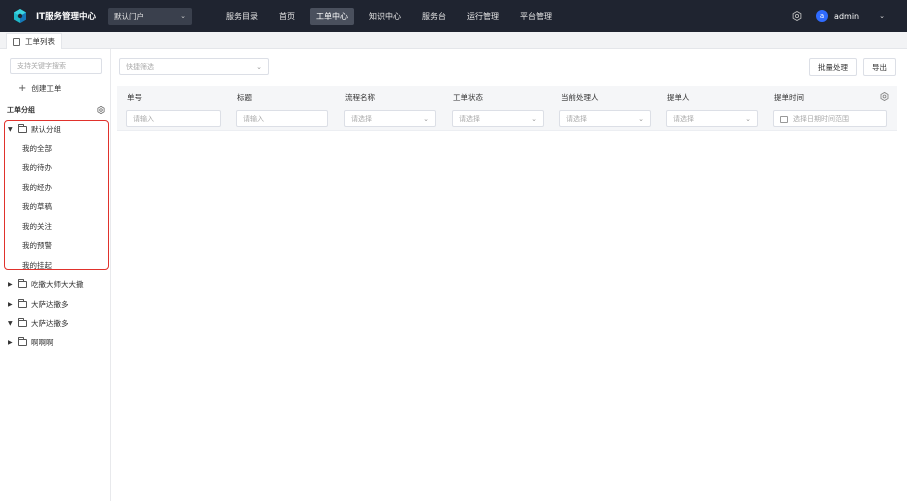 This screenshot has width=907, height=501. I want to click on tab-label: 工单列表, so click(40, 41).